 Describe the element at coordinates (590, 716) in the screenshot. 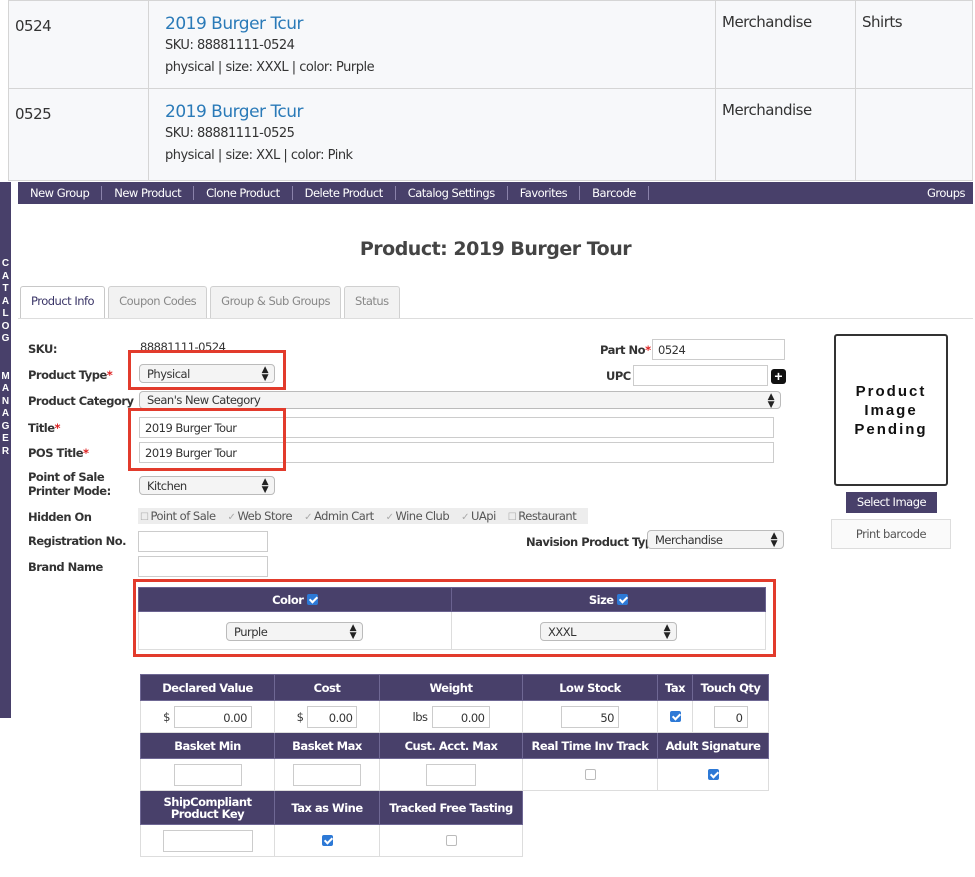

I see `low-stock-input: 50` at that location.